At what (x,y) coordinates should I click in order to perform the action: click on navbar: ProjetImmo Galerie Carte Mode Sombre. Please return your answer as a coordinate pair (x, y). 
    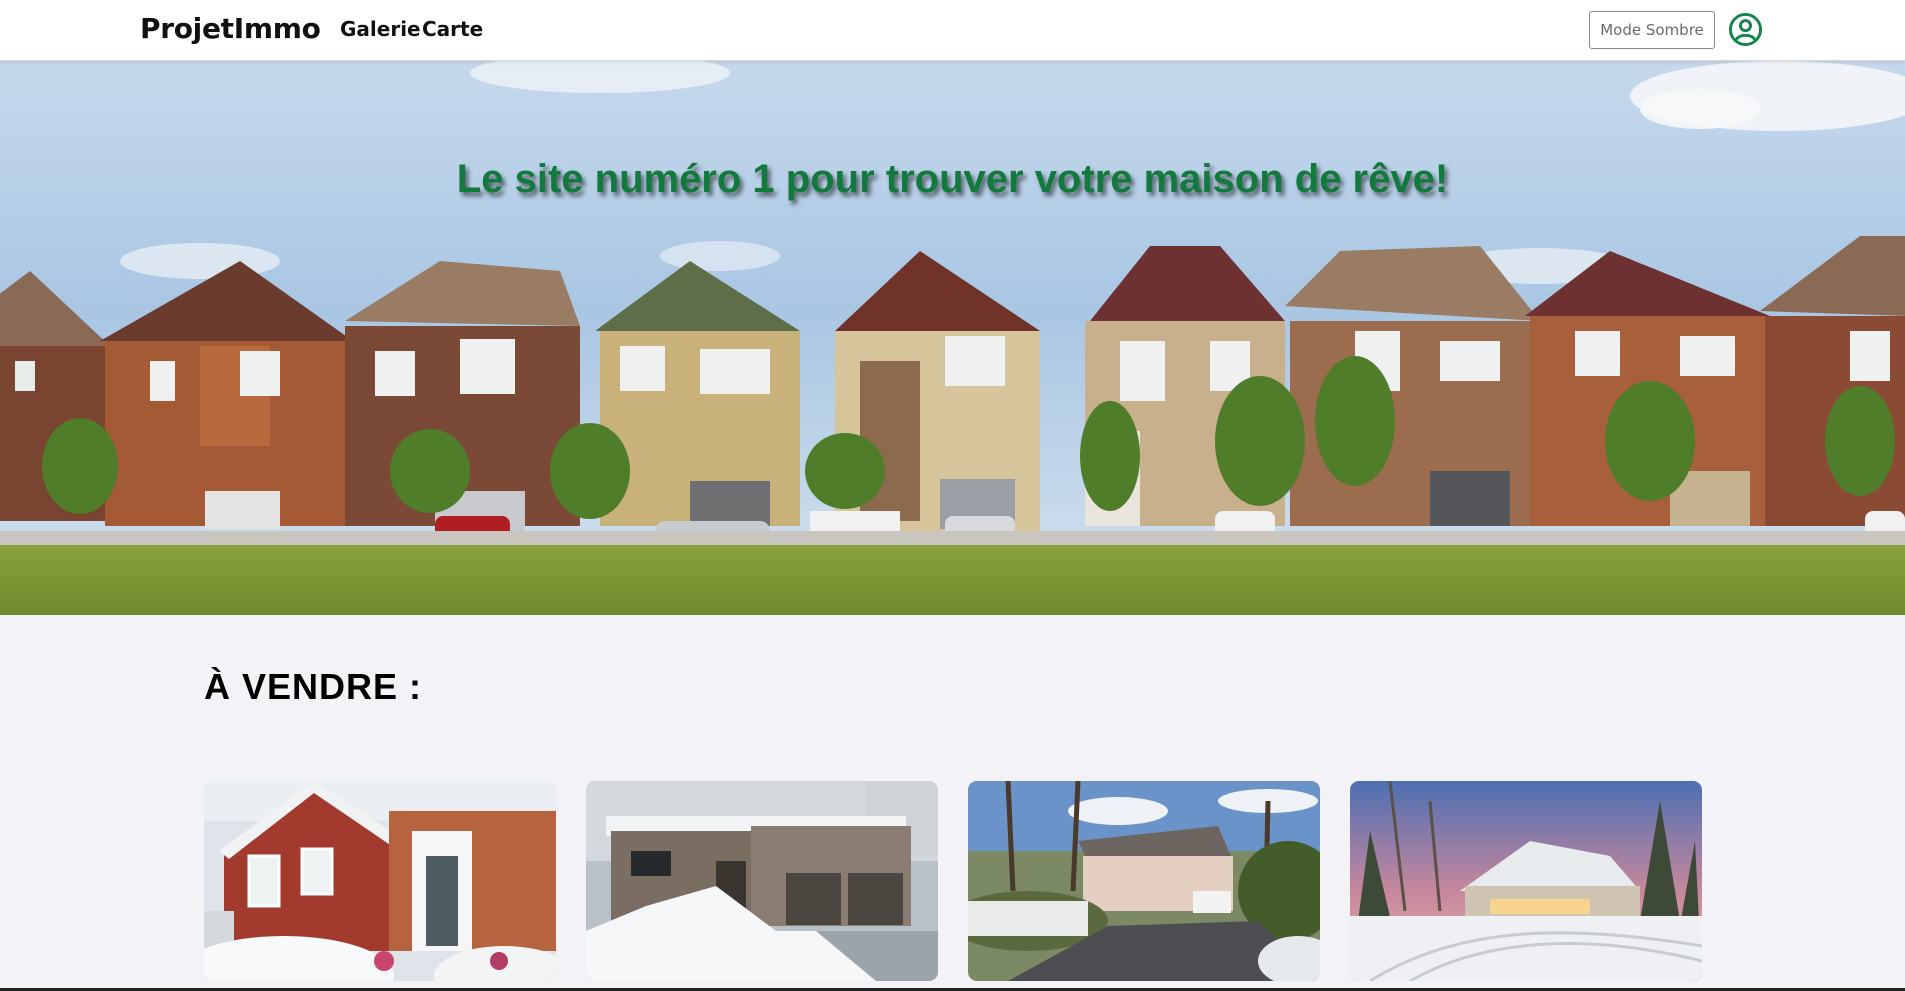
    Looking at the image, I should click on (952, 30).